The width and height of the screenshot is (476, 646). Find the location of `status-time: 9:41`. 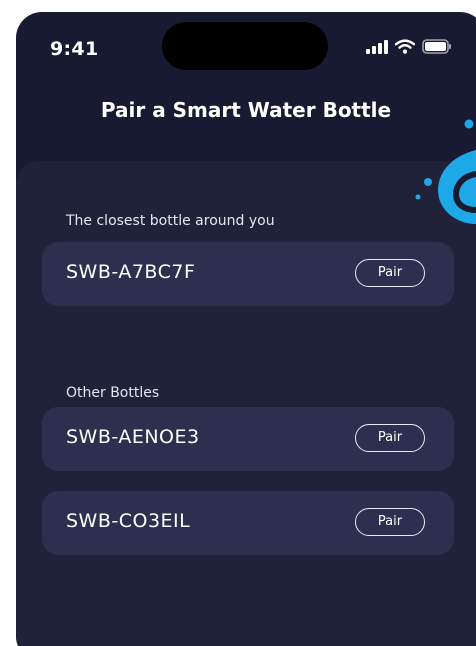

status-time: 9:41 is located at coordinates (74, 49).